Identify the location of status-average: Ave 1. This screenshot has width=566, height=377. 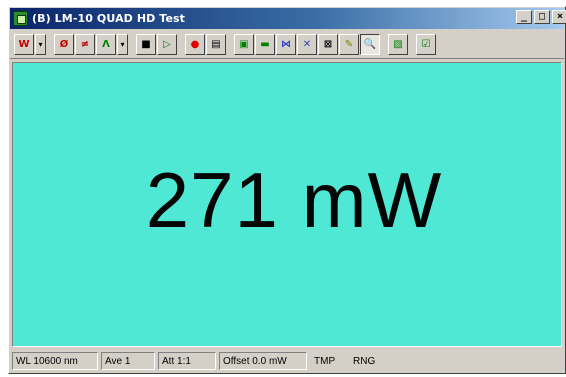
(128, 361).